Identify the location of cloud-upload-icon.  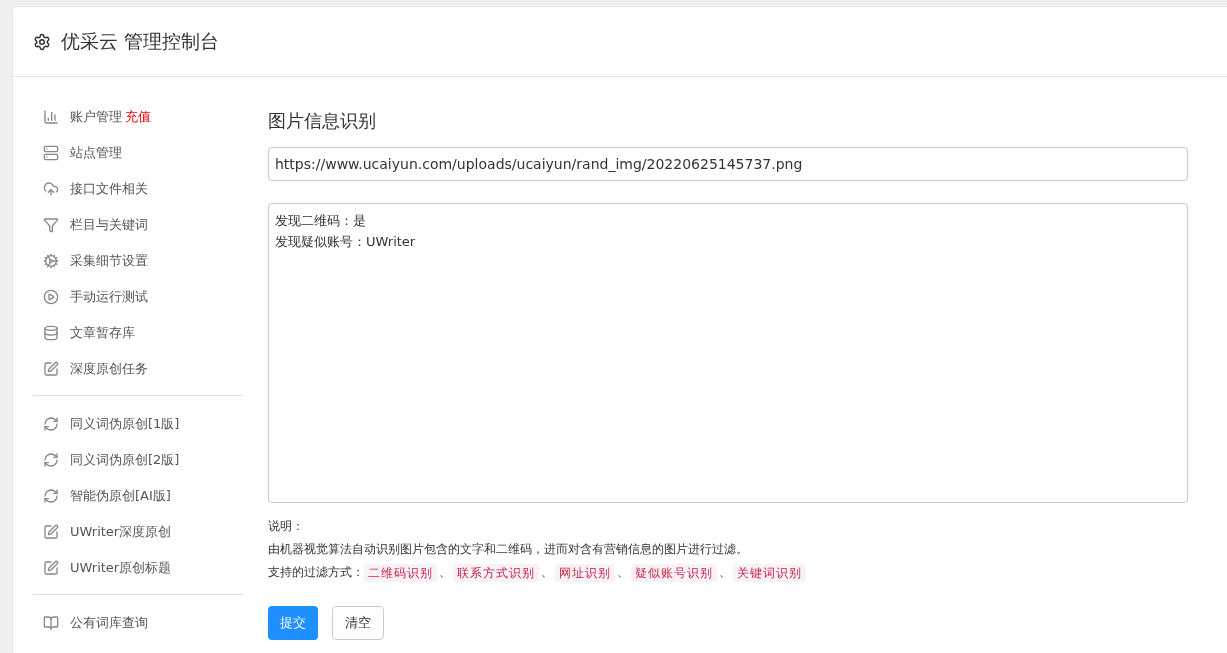
(51, 189).